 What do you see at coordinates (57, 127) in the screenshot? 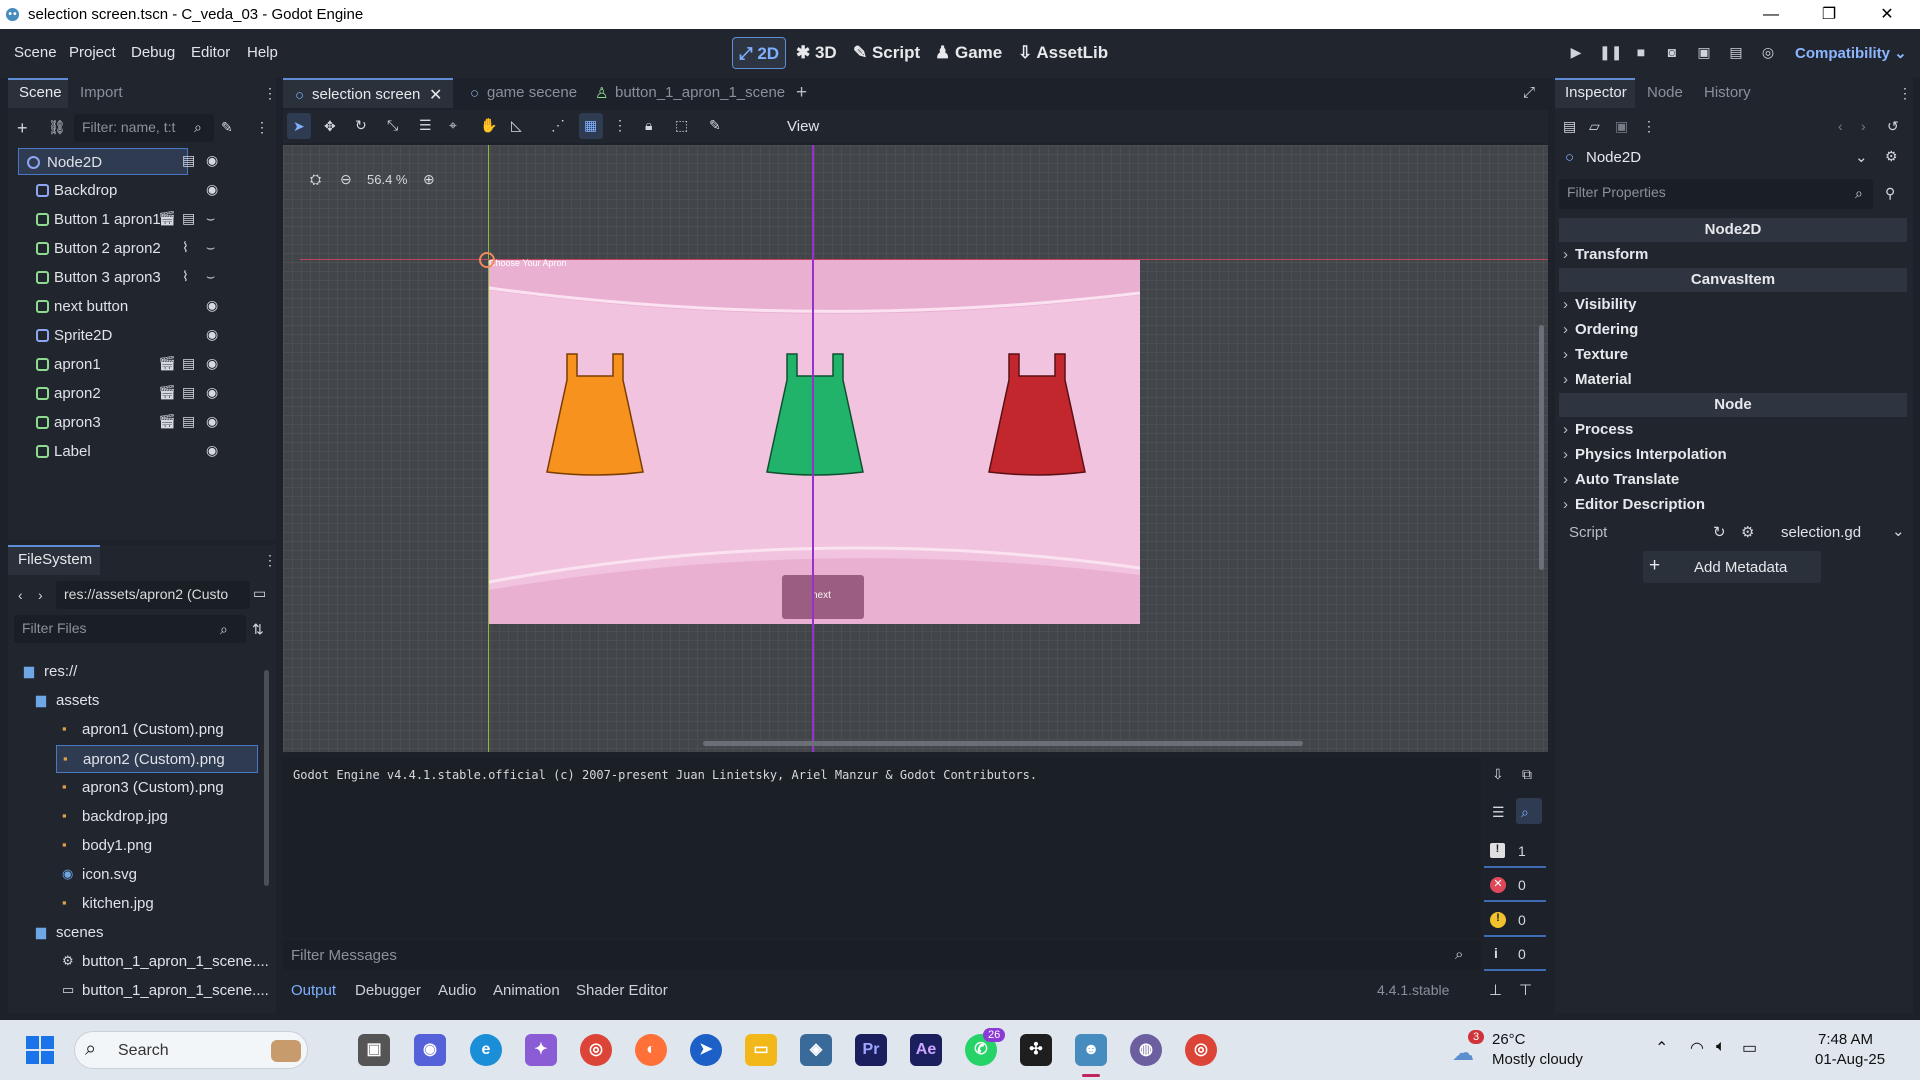
I see `link-icon: ⛓` at bounding box center [57, 127].